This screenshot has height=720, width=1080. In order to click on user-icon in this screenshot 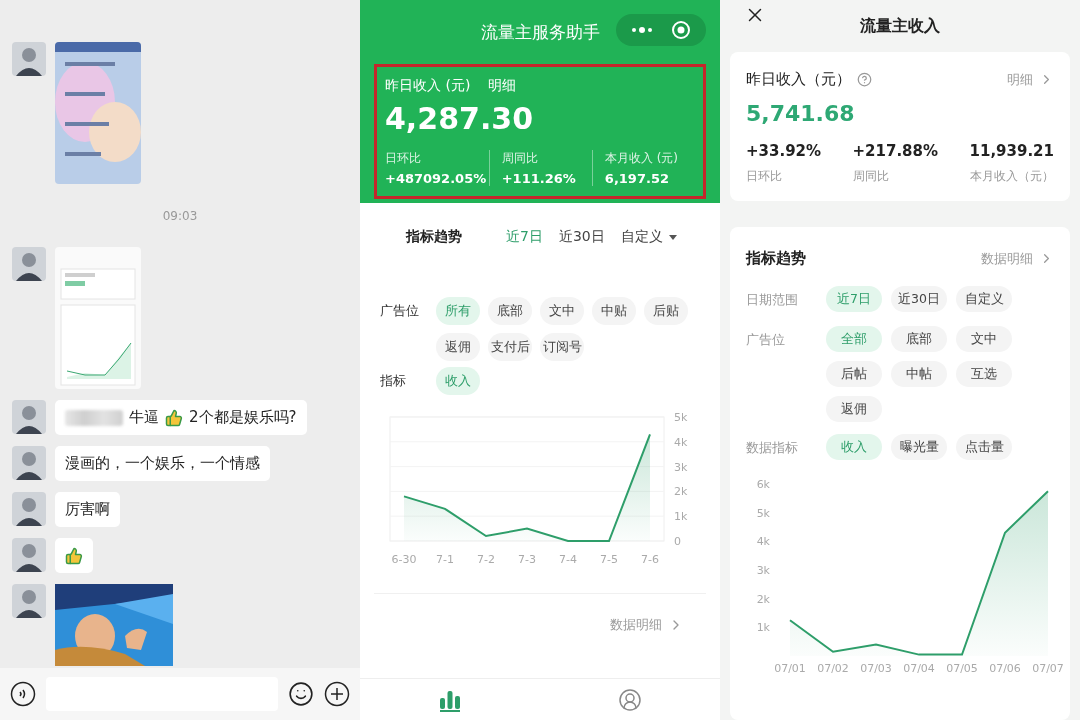, I will do `click(630, 699)`.